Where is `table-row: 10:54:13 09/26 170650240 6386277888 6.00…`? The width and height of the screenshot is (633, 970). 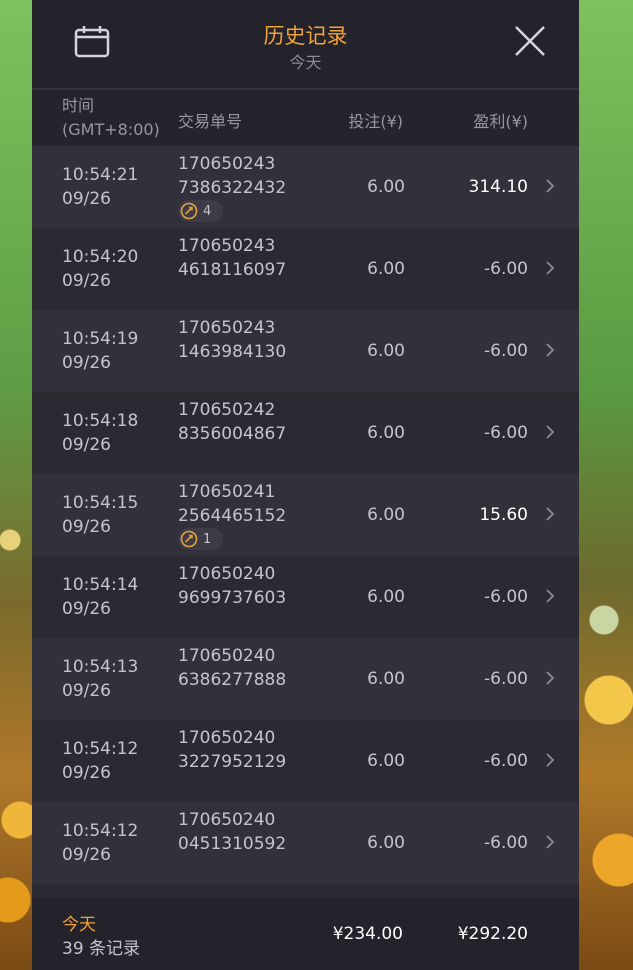
table-row: 10:54:13 09/26 170650240 6386277888 6.00… is located at coordinates (305, 679).